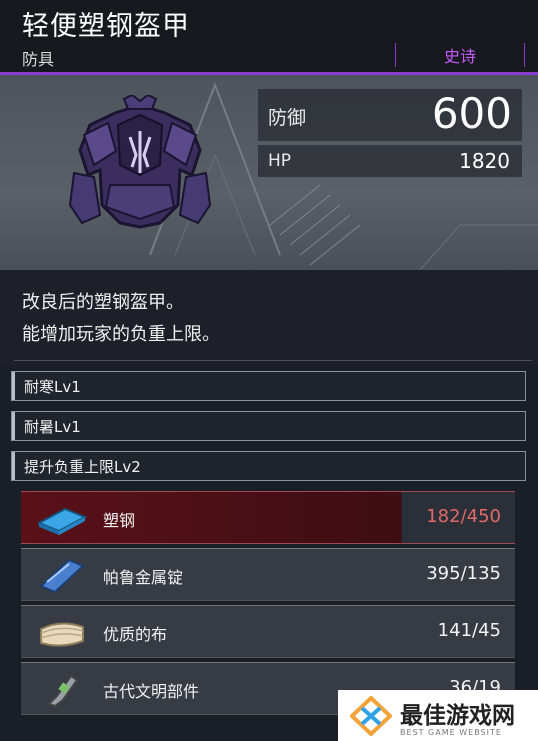  I want to click on material-row-high-quality-cloth: 优质的布 141/45, so click(268, 631).